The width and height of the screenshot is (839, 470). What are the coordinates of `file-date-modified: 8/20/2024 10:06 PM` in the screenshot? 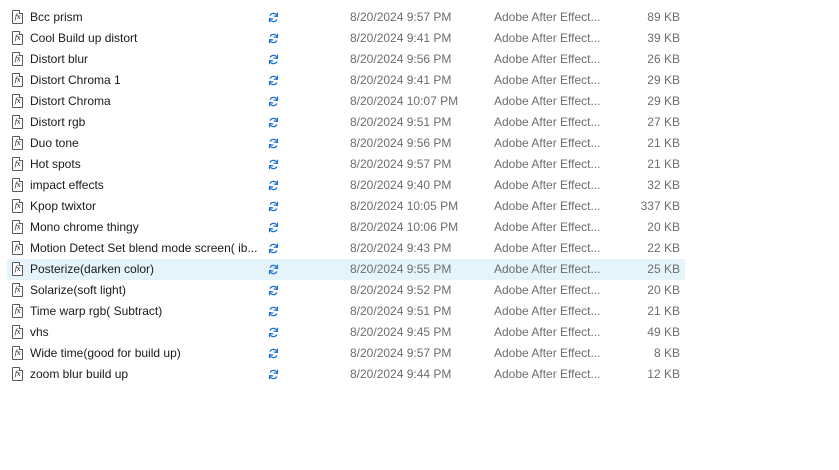 It's located at (404, 227).